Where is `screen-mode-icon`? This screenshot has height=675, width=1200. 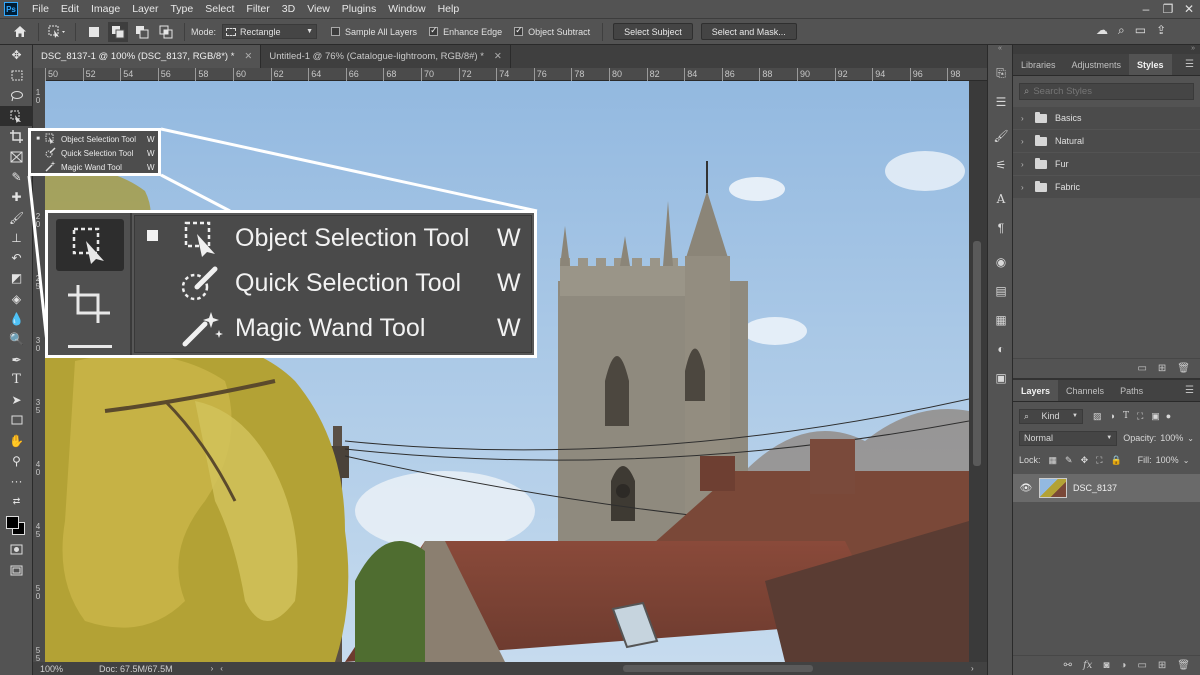 screen-mode-icon is located at coordinates (16, 570).